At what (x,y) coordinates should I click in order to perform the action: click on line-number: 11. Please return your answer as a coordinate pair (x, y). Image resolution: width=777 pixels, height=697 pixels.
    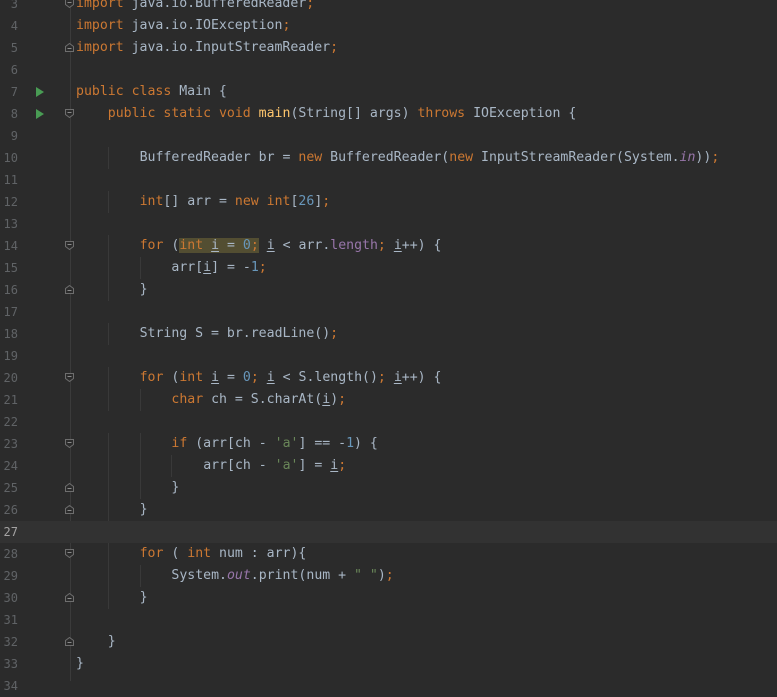
    Looking at the image, I should click on (9, 180).